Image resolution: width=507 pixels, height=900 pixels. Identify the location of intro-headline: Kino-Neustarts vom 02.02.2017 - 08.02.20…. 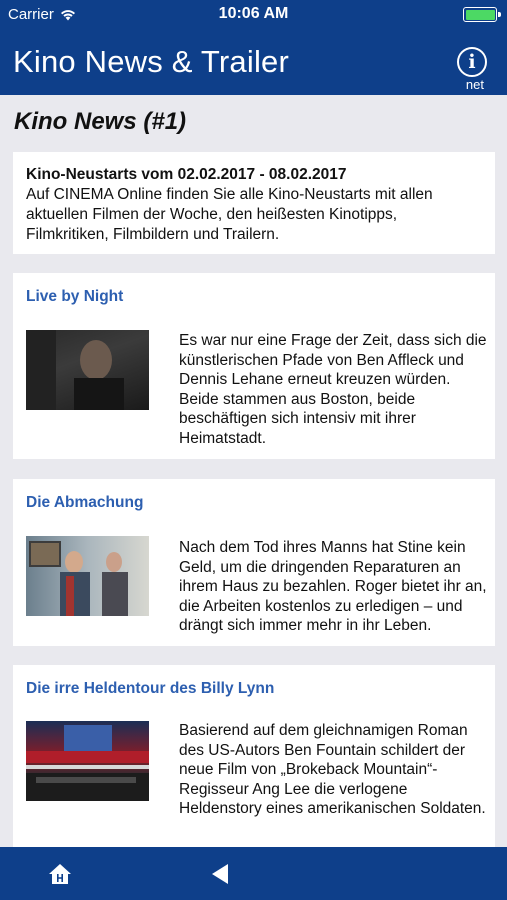
(186, 174).